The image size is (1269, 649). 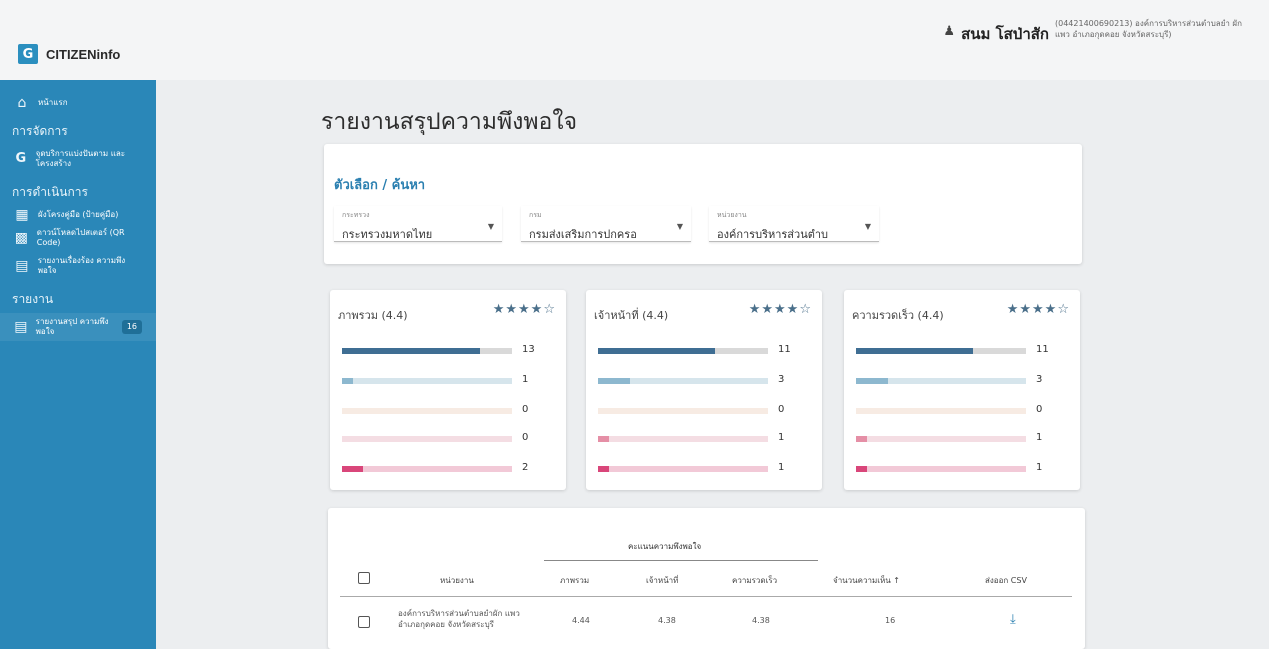 What do you see at coordinates (606, 224) in the screenshot?
I see `department-select: กรม กรมส่งเสริมการปกครอ ▼` at bounding box center [606, 224].